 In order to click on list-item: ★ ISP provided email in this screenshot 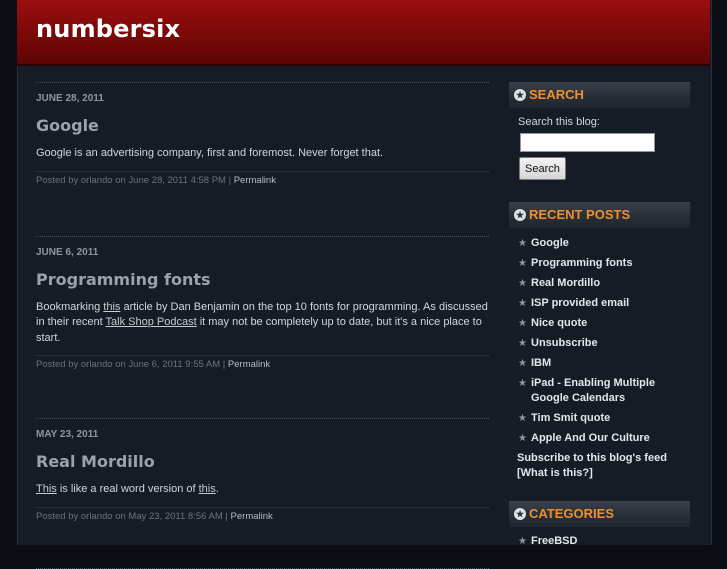, I will do `click(599, 303)`.